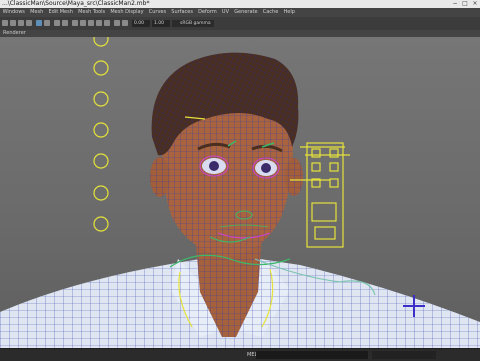 The image size is (480, 361). I want to click on menu-help: Help, so click(289, 12).